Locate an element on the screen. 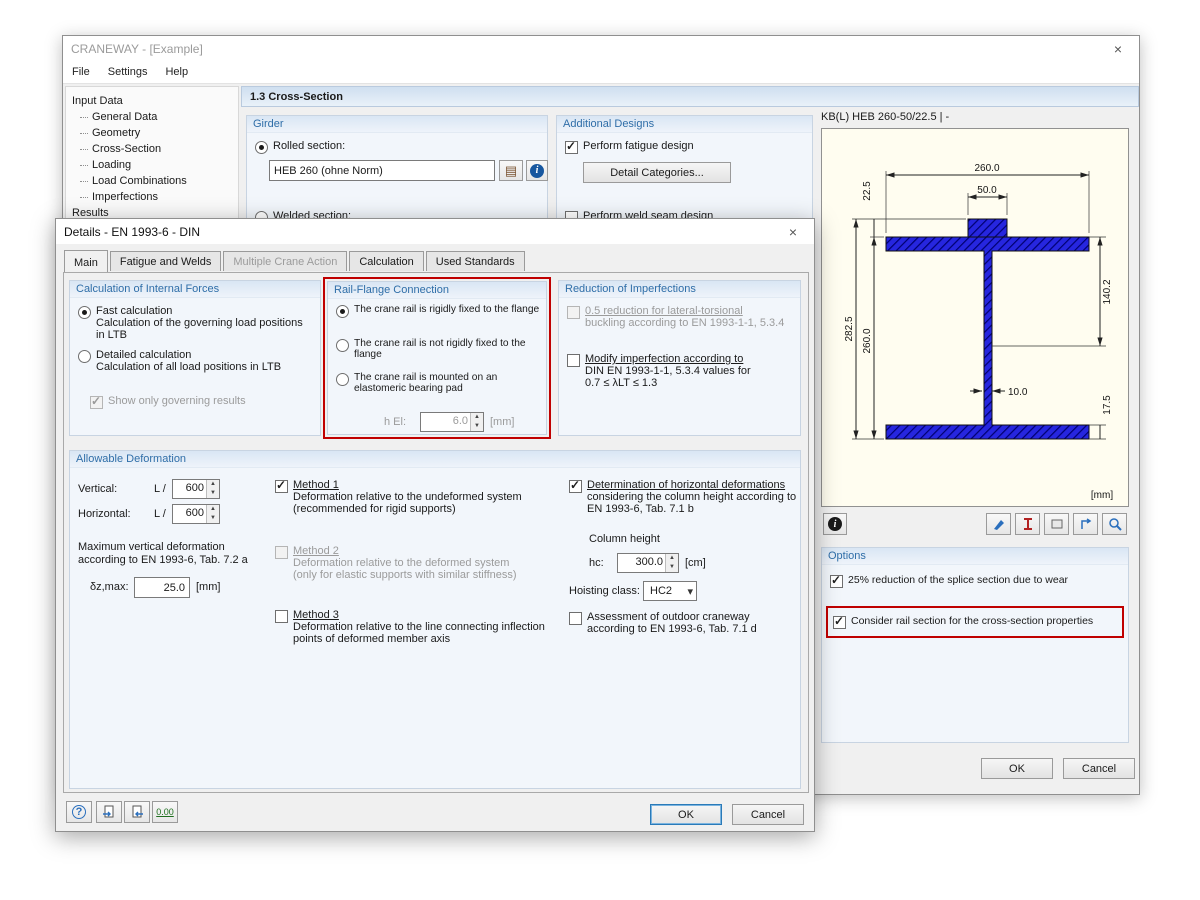 This screenshot has height=900, width=1200. fast-calculation-label: Fast calculation is located at coordinates (134, 311).